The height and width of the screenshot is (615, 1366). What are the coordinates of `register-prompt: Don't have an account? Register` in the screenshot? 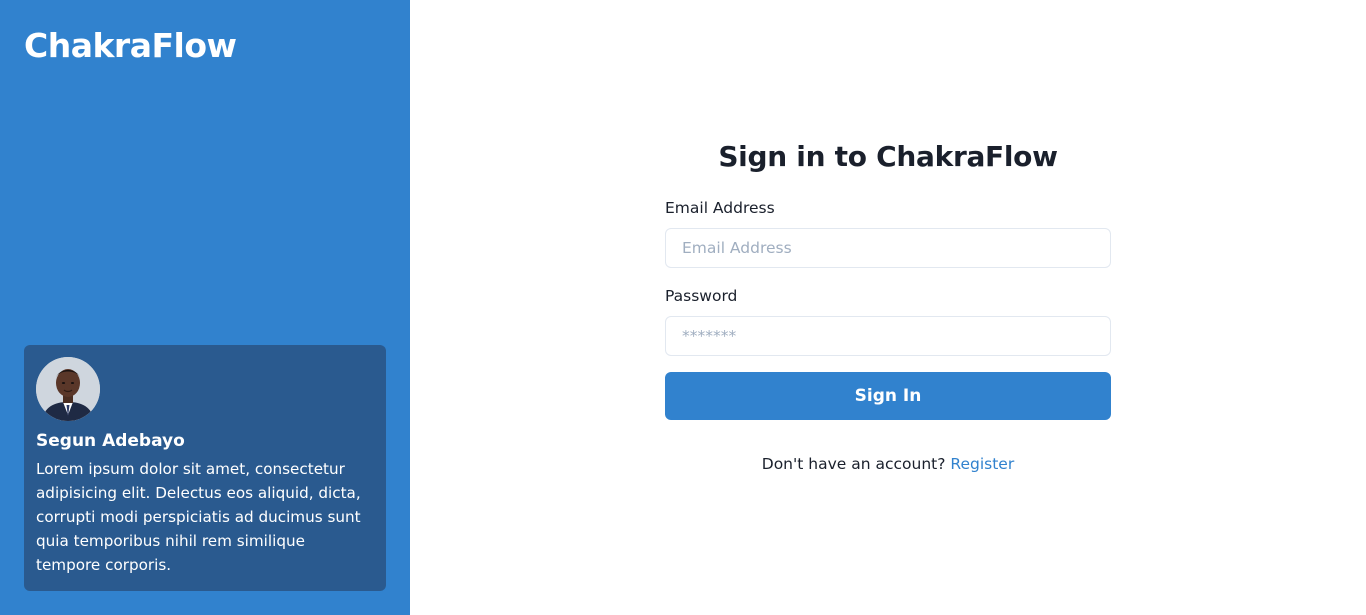 It's located at (888, 464).